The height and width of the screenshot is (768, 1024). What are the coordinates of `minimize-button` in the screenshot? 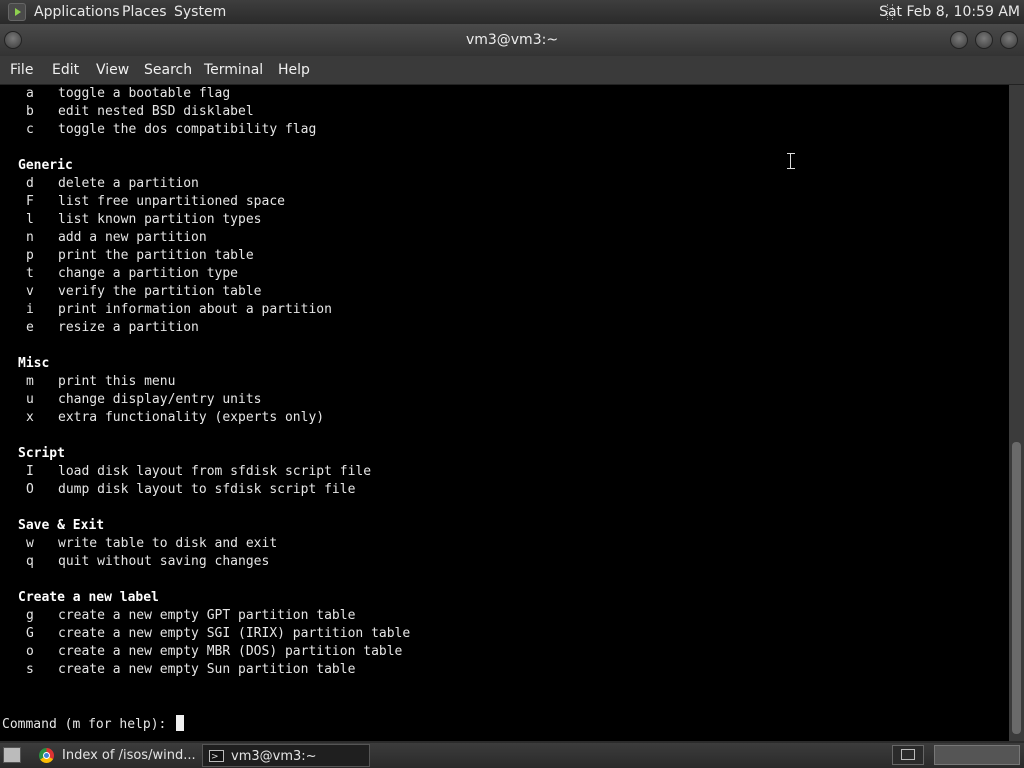 It's located at (959, 40).